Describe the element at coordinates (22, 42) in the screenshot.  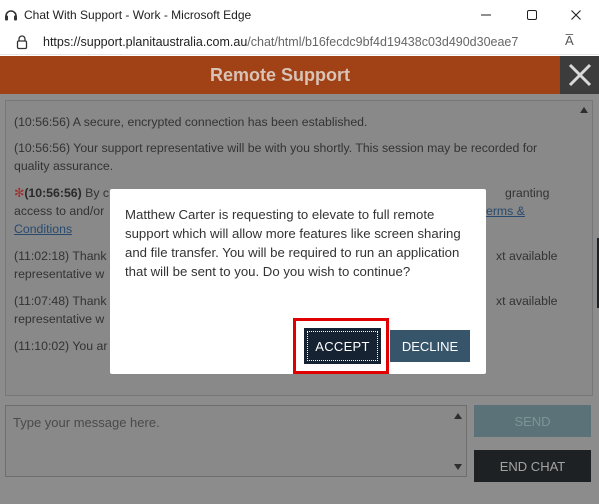
I see `lock-icon` at that location.